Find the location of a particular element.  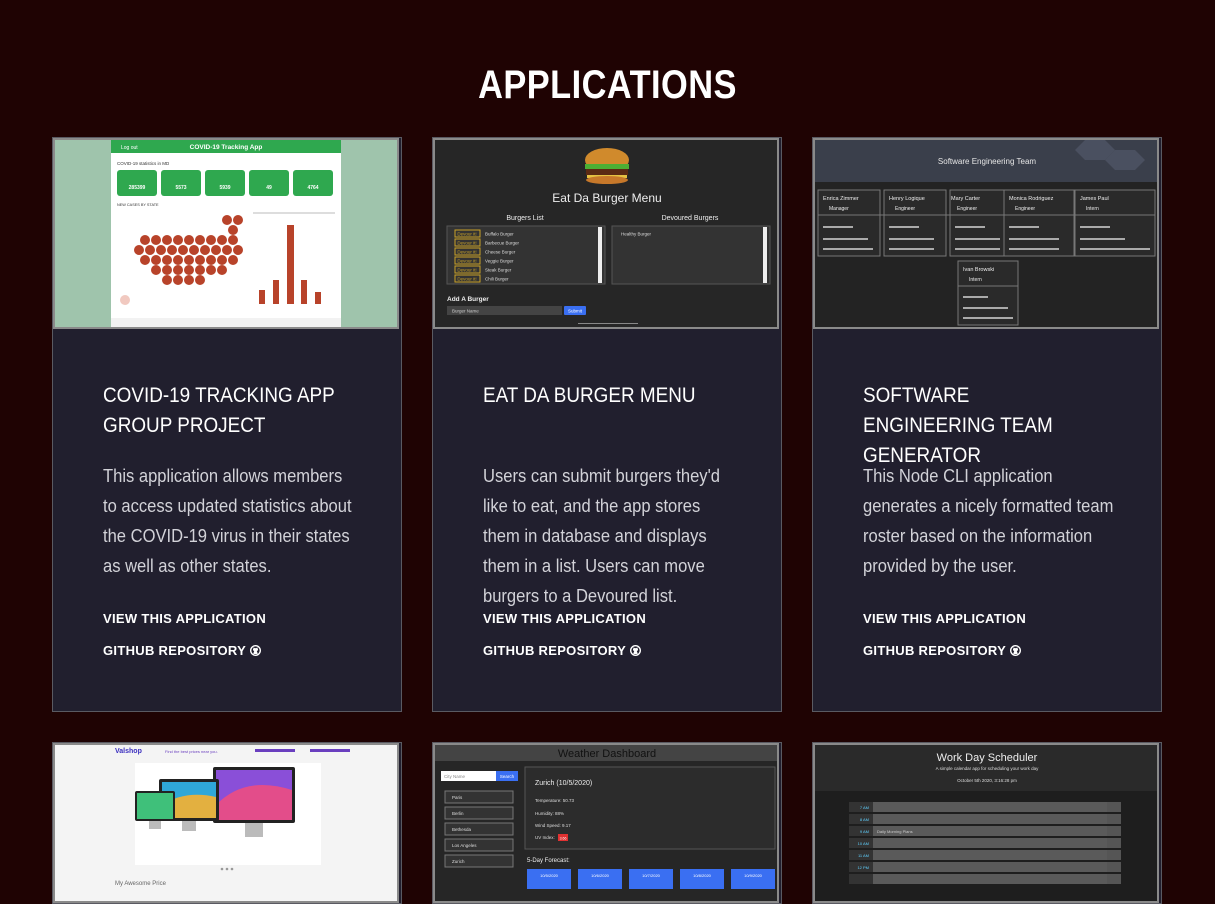

svg-text: Find the best prices near you. is located at coordinates (191, 751).